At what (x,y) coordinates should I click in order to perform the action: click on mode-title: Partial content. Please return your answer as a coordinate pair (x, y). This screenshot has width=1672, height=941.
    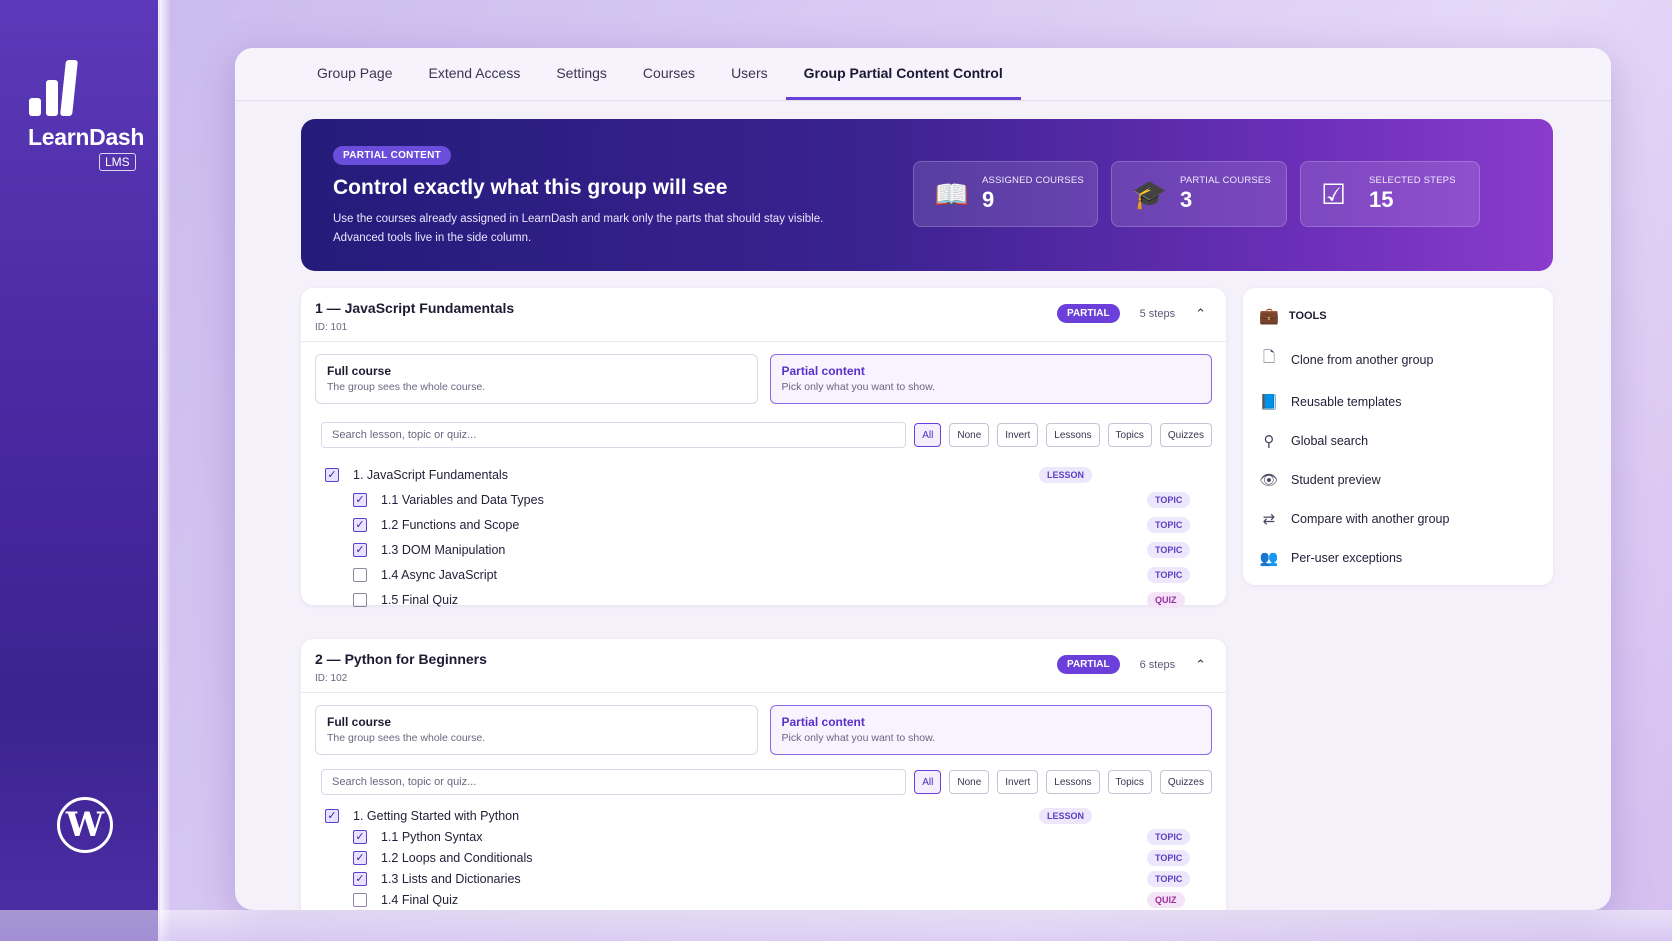
    Looking at the image, I should click on (823, 371).